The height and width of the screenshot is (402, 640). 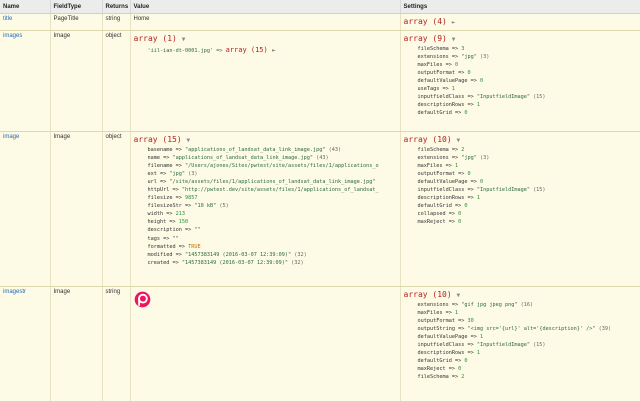 What do you see at coordinates (265, 222) in the screenshot?
I see `key-value-entry: height => 150` at bounding box center [265, 222].